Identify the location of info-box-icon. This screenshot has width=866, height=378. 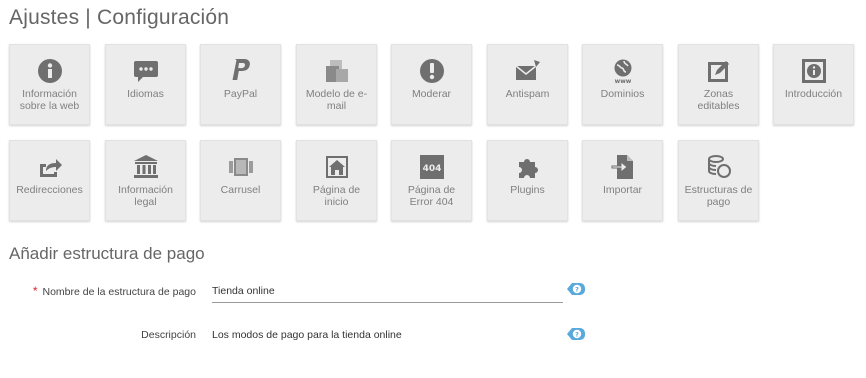
(813, 71).